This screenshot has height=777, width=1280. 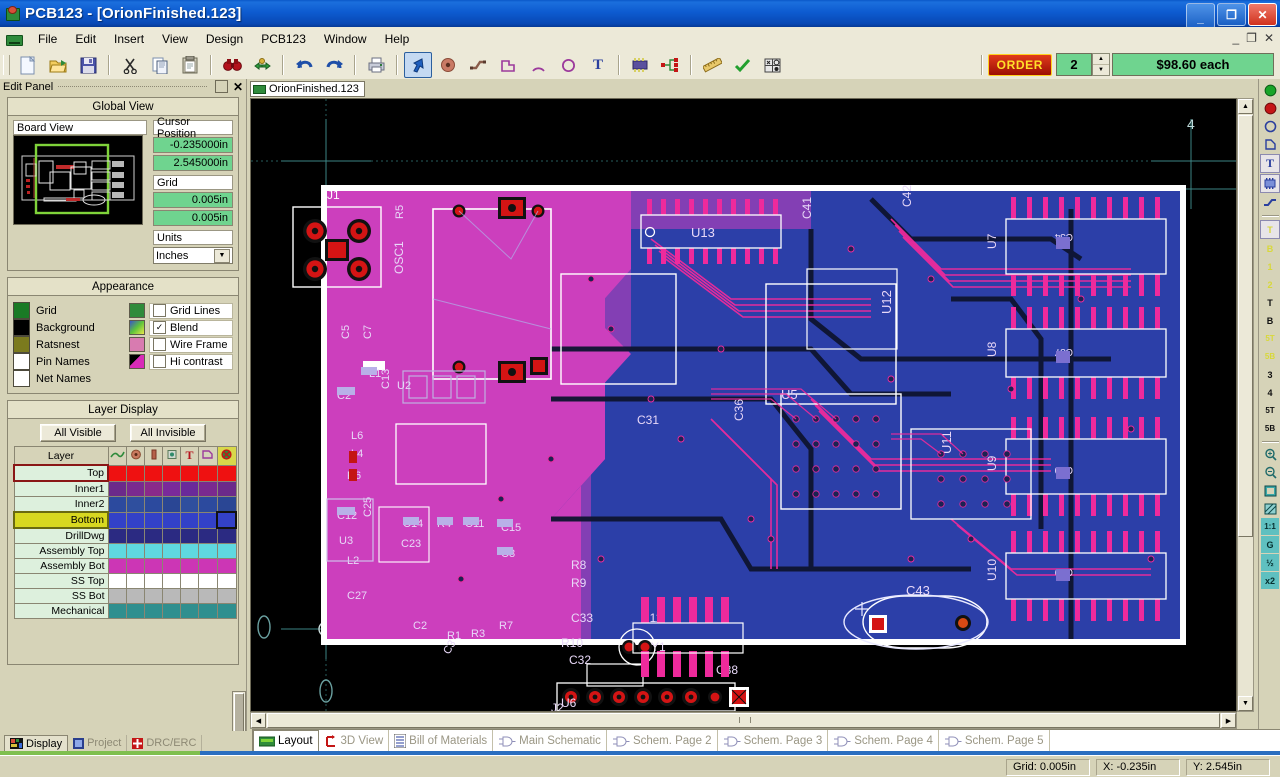 I want to click on layer-name: SS Top, so click(x=61, y=581).